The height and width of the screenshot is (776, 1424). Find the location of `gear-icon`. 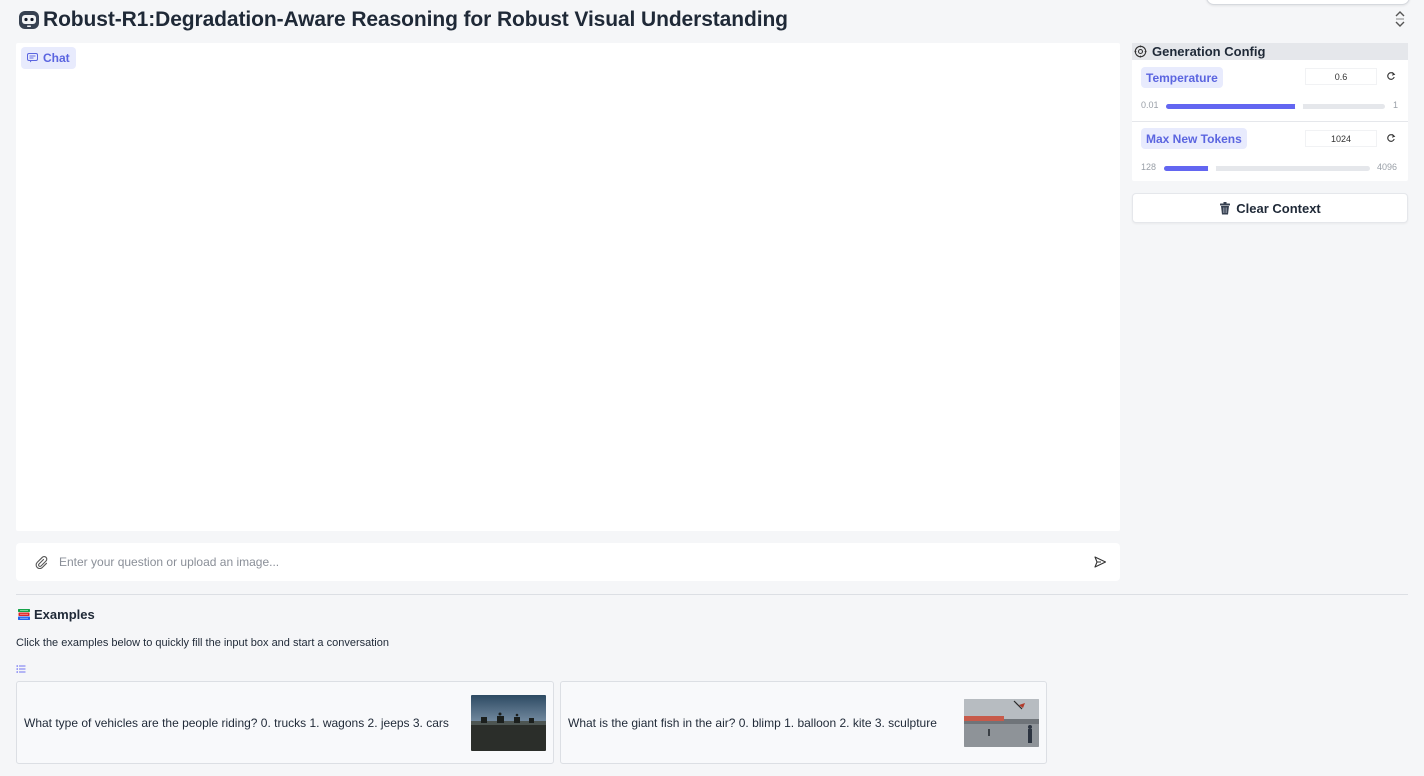

gear-icon is located at coordinates (1140, 51).